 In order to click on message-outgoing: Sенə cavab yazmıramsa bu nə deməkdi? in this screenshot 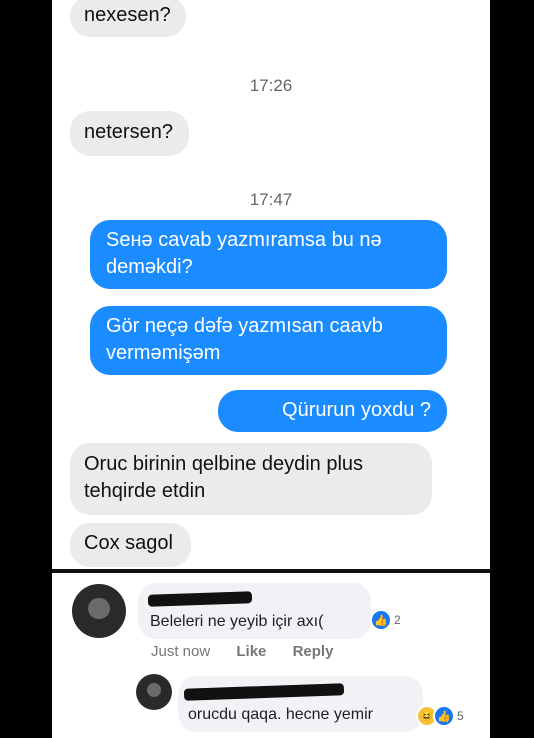, I will do `click(268, 254)`.